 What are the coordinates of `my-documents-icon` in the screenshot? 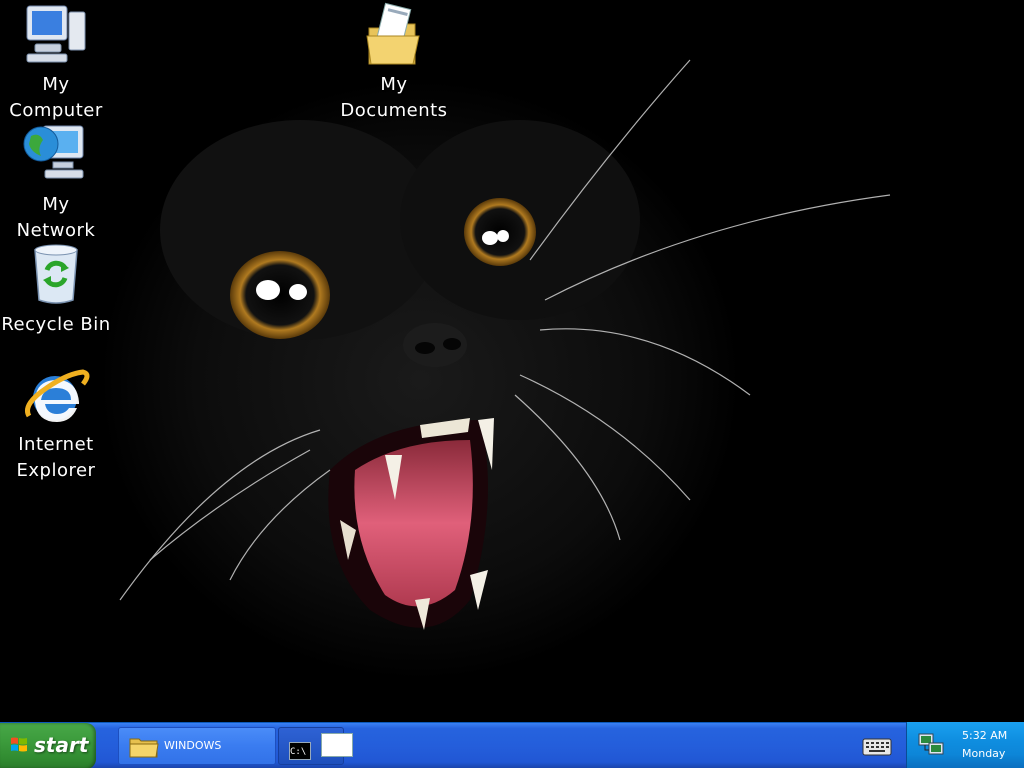 It's located at (394, 37).